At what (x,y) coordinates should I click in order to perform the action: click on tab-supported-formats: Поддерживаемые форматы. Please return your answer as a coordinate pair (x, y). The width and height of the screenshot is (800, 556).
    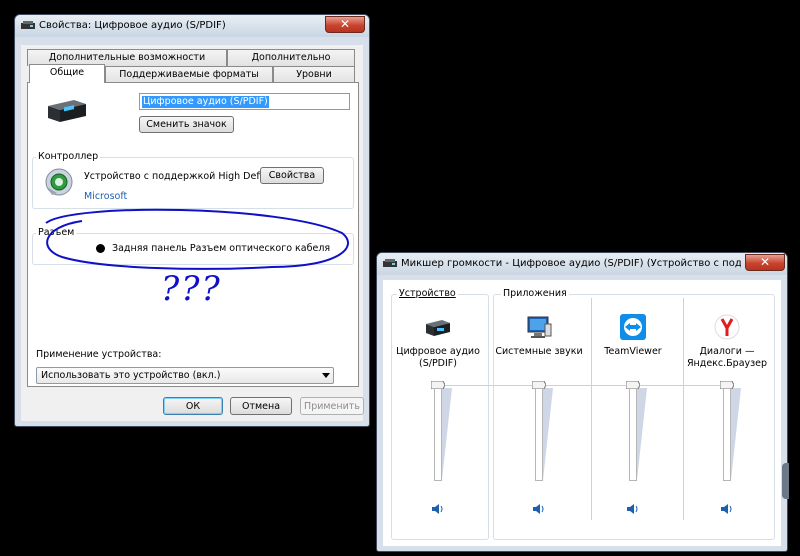
    Looking at the image, I should click on (189, 74).